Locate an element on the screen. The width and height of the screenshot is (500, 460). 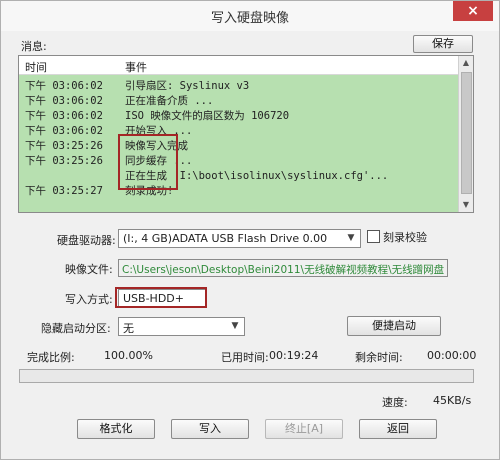
remaining-value: 00:00:00 is located at coordinates (452, 355).